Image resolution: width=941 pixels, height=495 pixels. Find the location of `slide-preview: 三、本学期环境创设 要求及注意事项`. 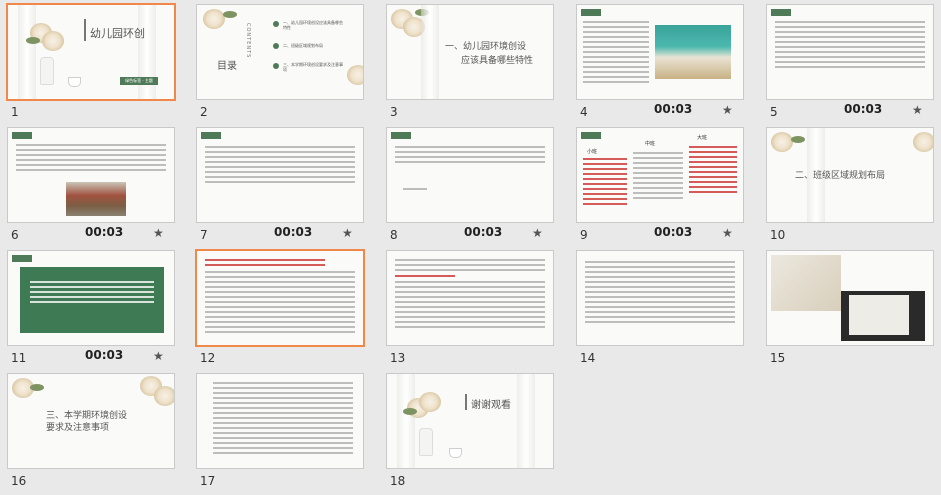

slide-preview: 三、本学期环境创设 要求及注意事项 is located at coordinates (91, 421).